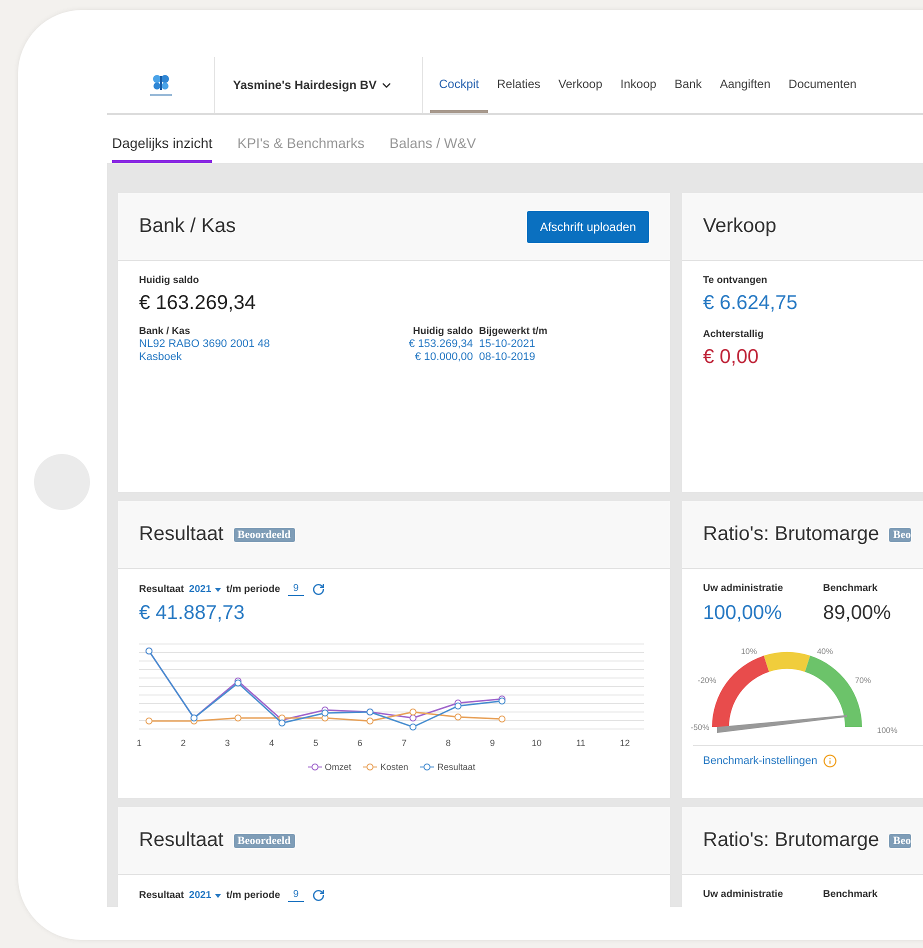 This screenshot has height=948, width=923. What do you see at coordinates (638, 85) in the screenshot?
I see `nav-tab: Inkoop` at bounding box center [638, 85].